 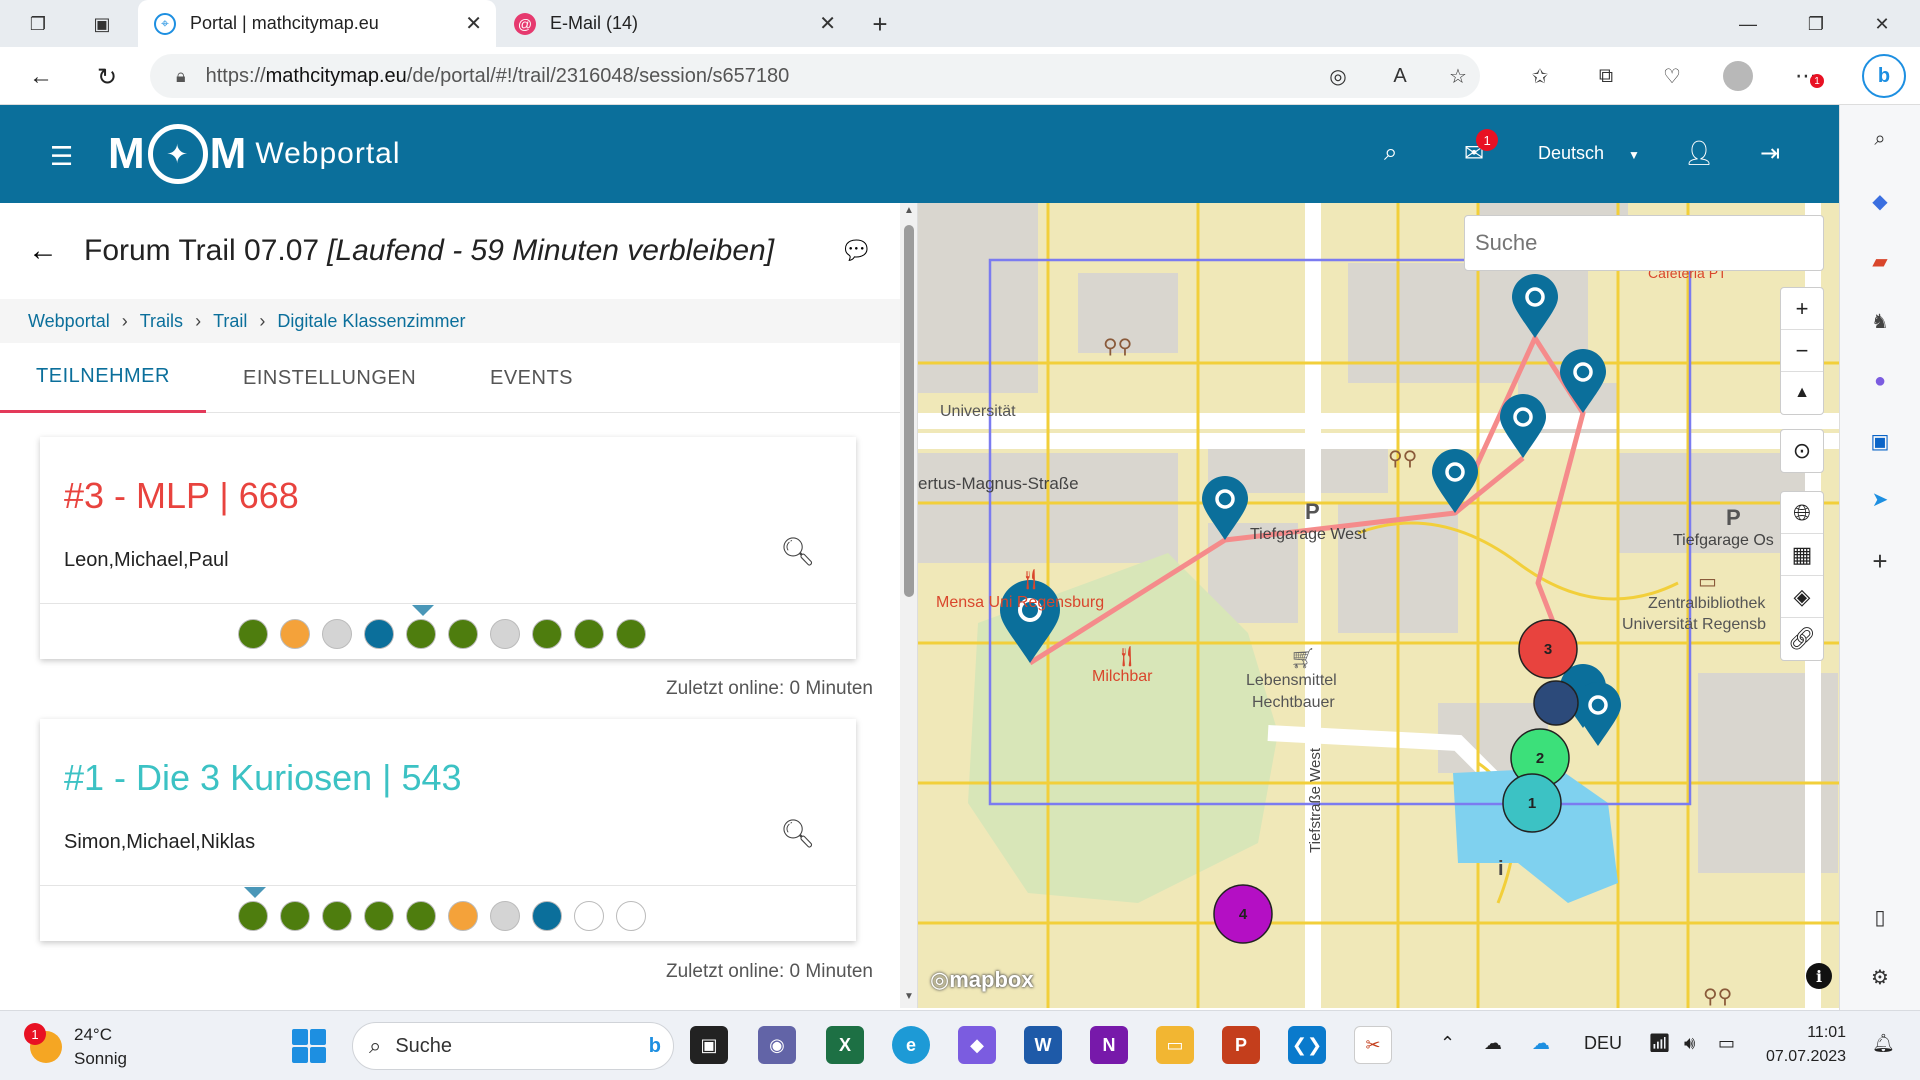 I want to click on onenote-icon: N, so click(x=1109, y=1045).